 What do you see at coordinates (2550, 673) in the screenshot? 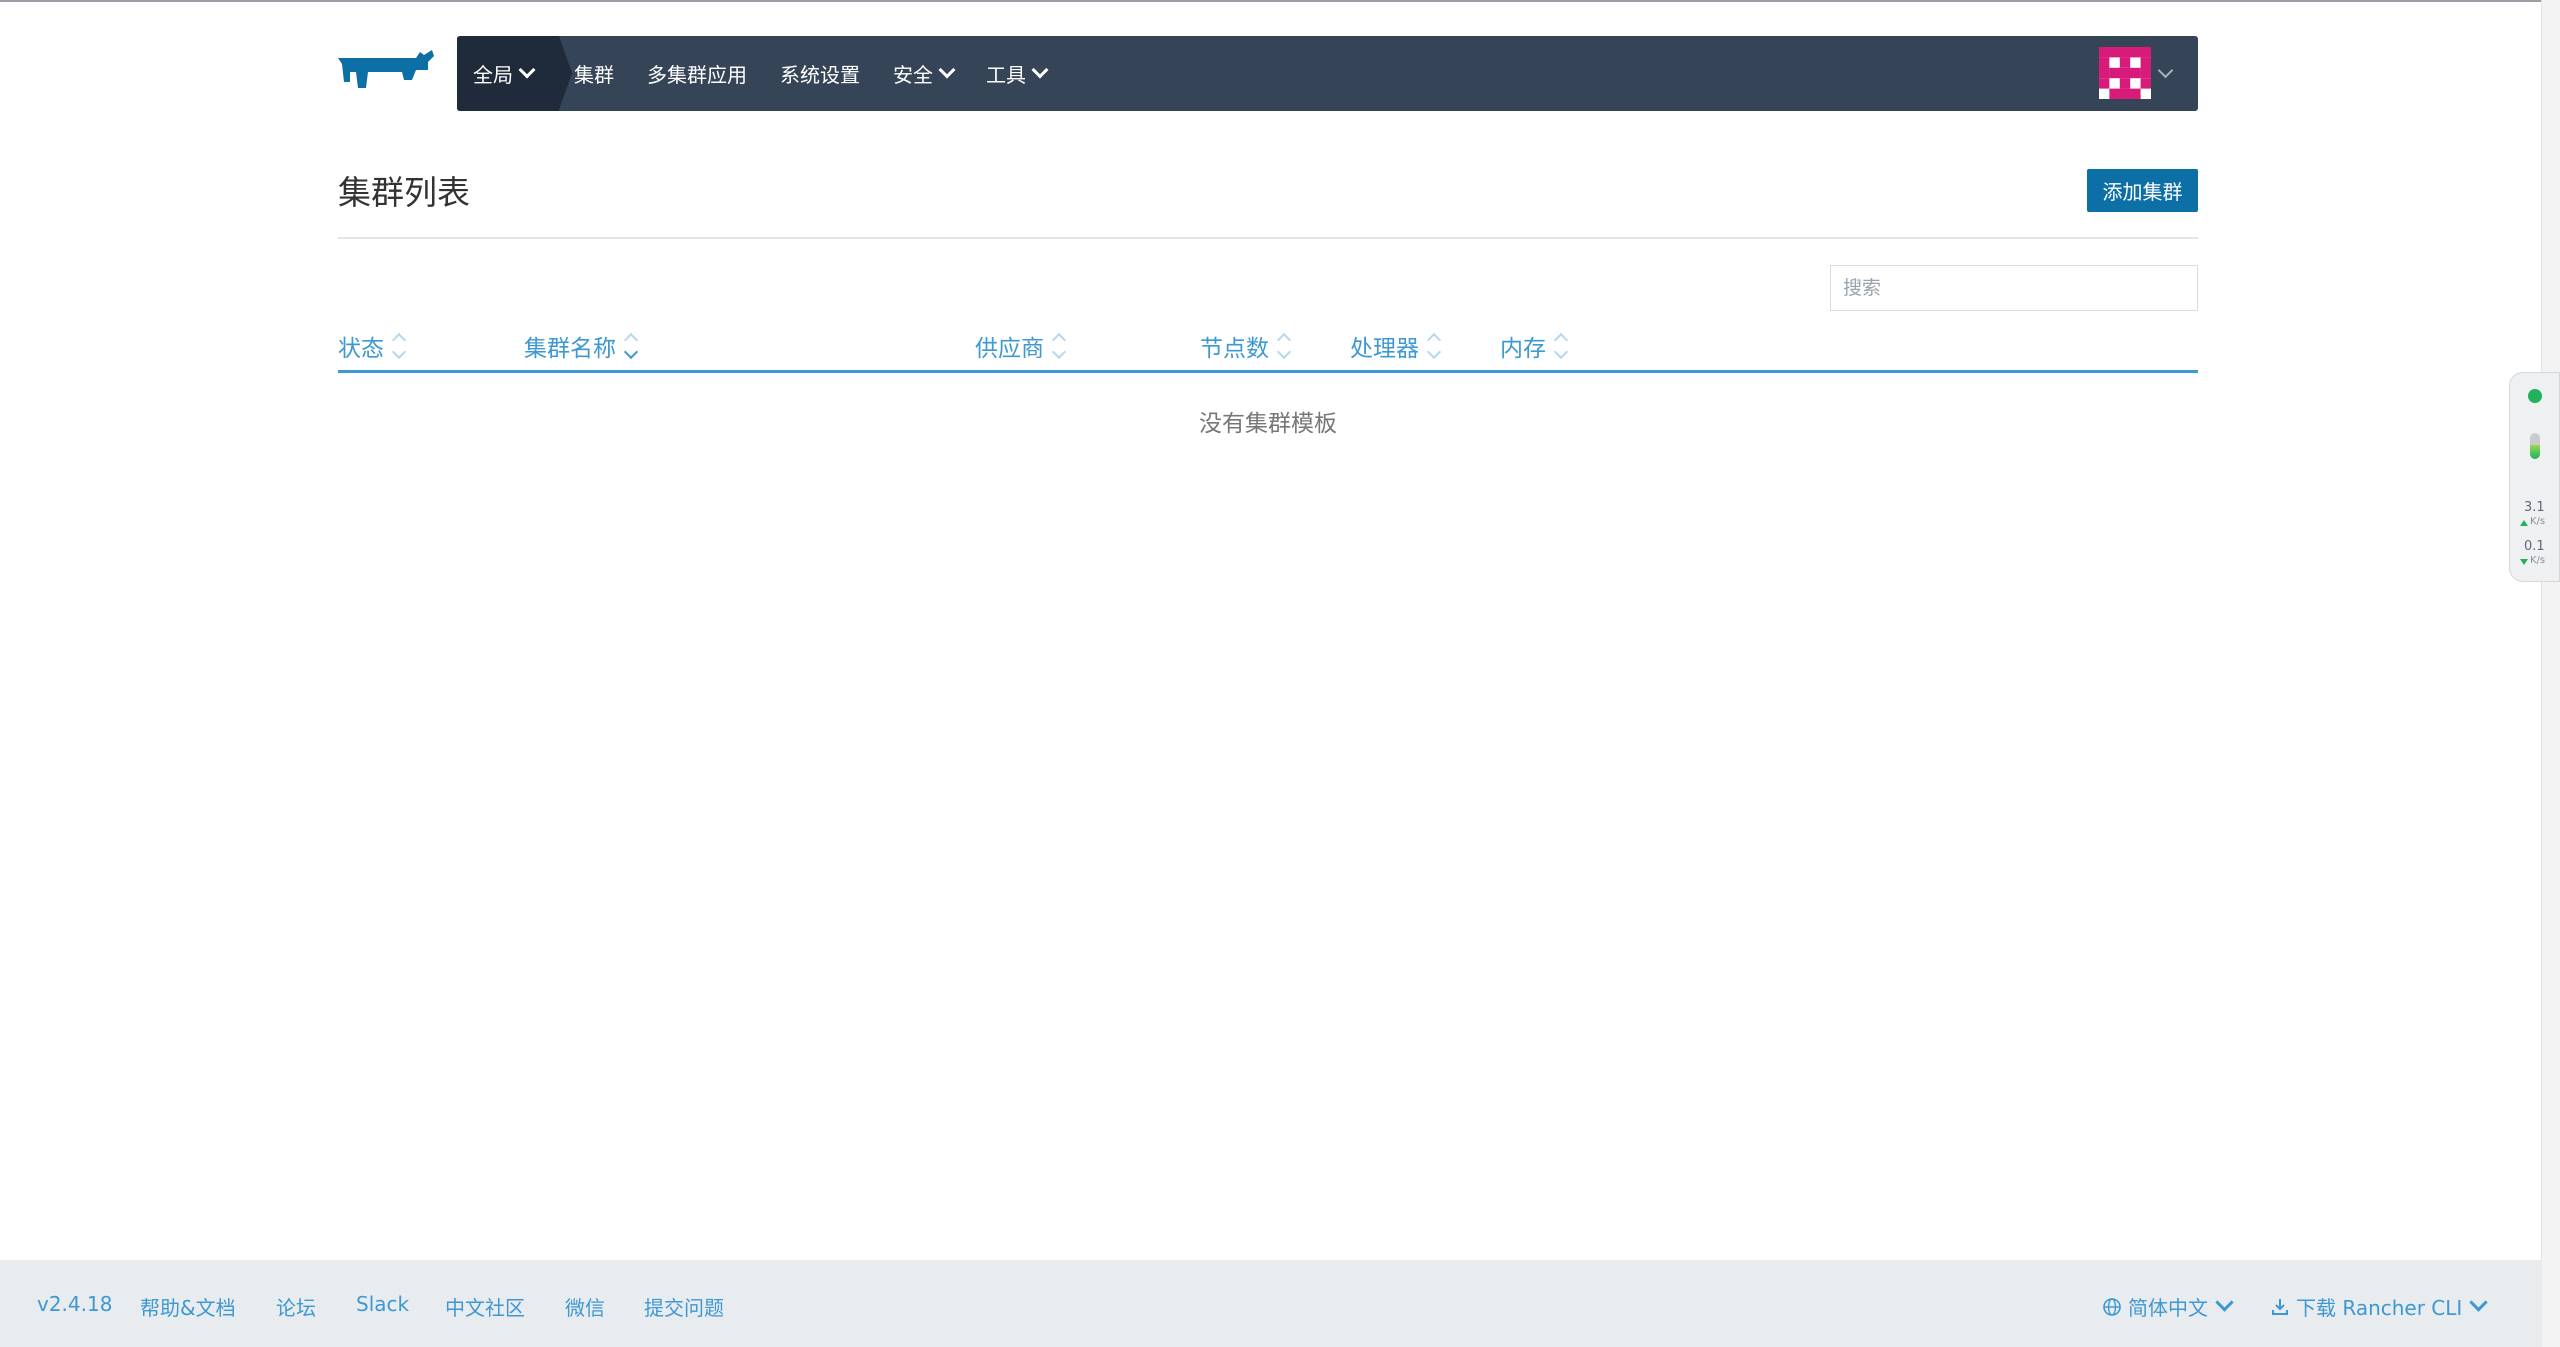
I see `page-scrollbar` at bounding box center [2550, 673].